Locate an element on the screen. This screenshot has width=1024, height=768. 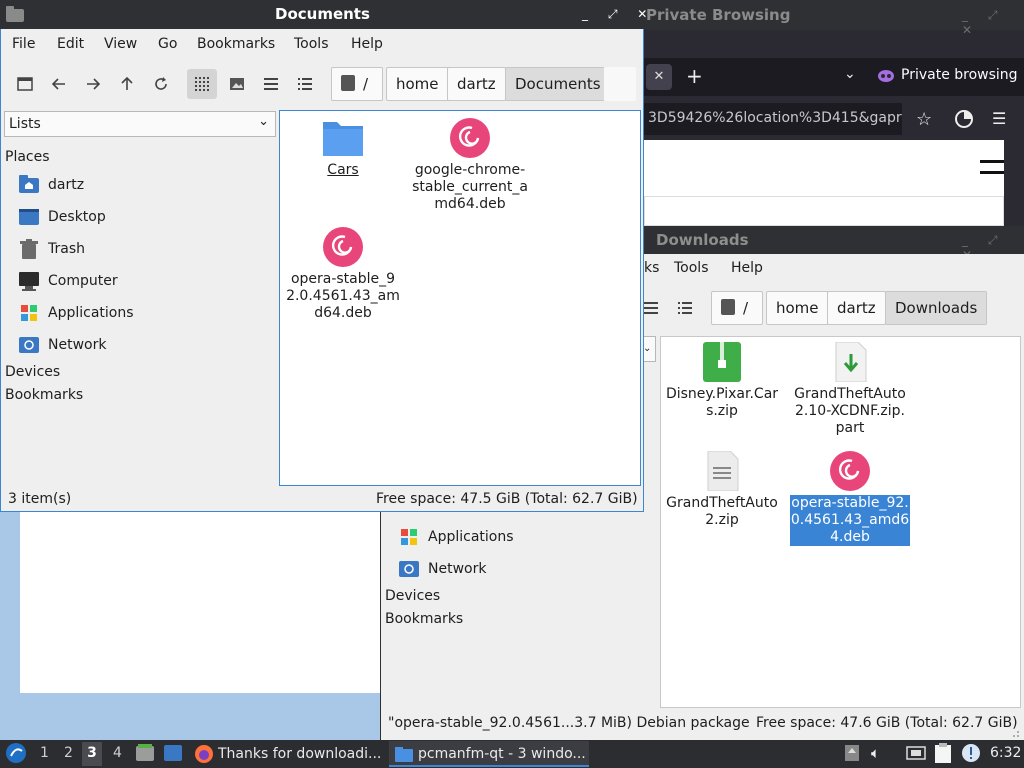
documents-status-space: Free space: 47.5 GiB (Total: 62.7 GiB) is located at coordinates (507, 499).